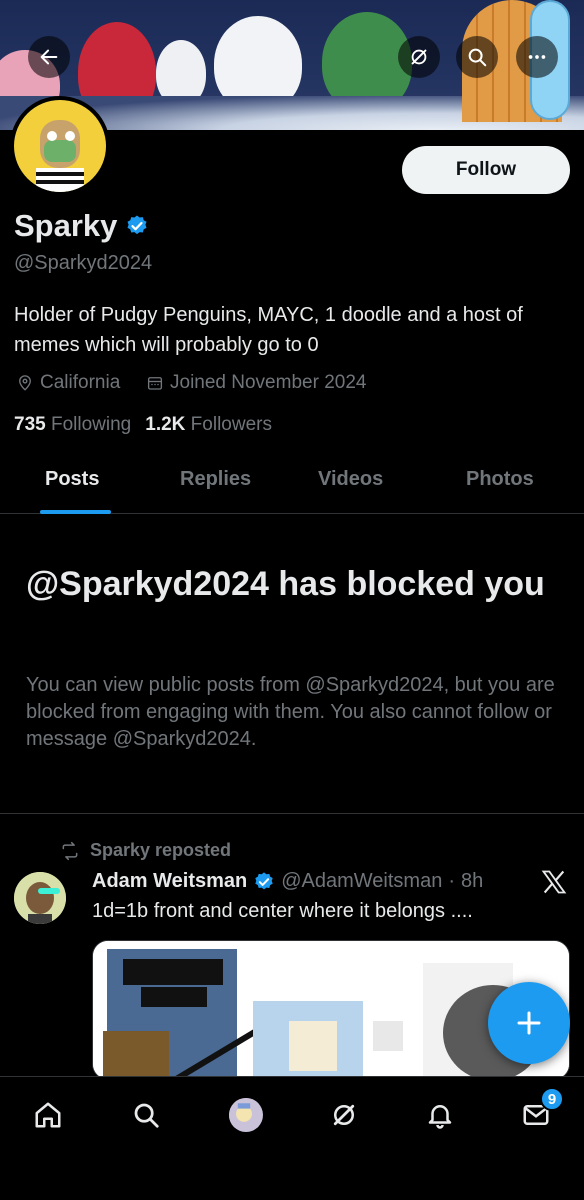  Describe the element at coordinates (268, 382) in the screenshot. I see `joined-text: Joined November 2024` at that location.